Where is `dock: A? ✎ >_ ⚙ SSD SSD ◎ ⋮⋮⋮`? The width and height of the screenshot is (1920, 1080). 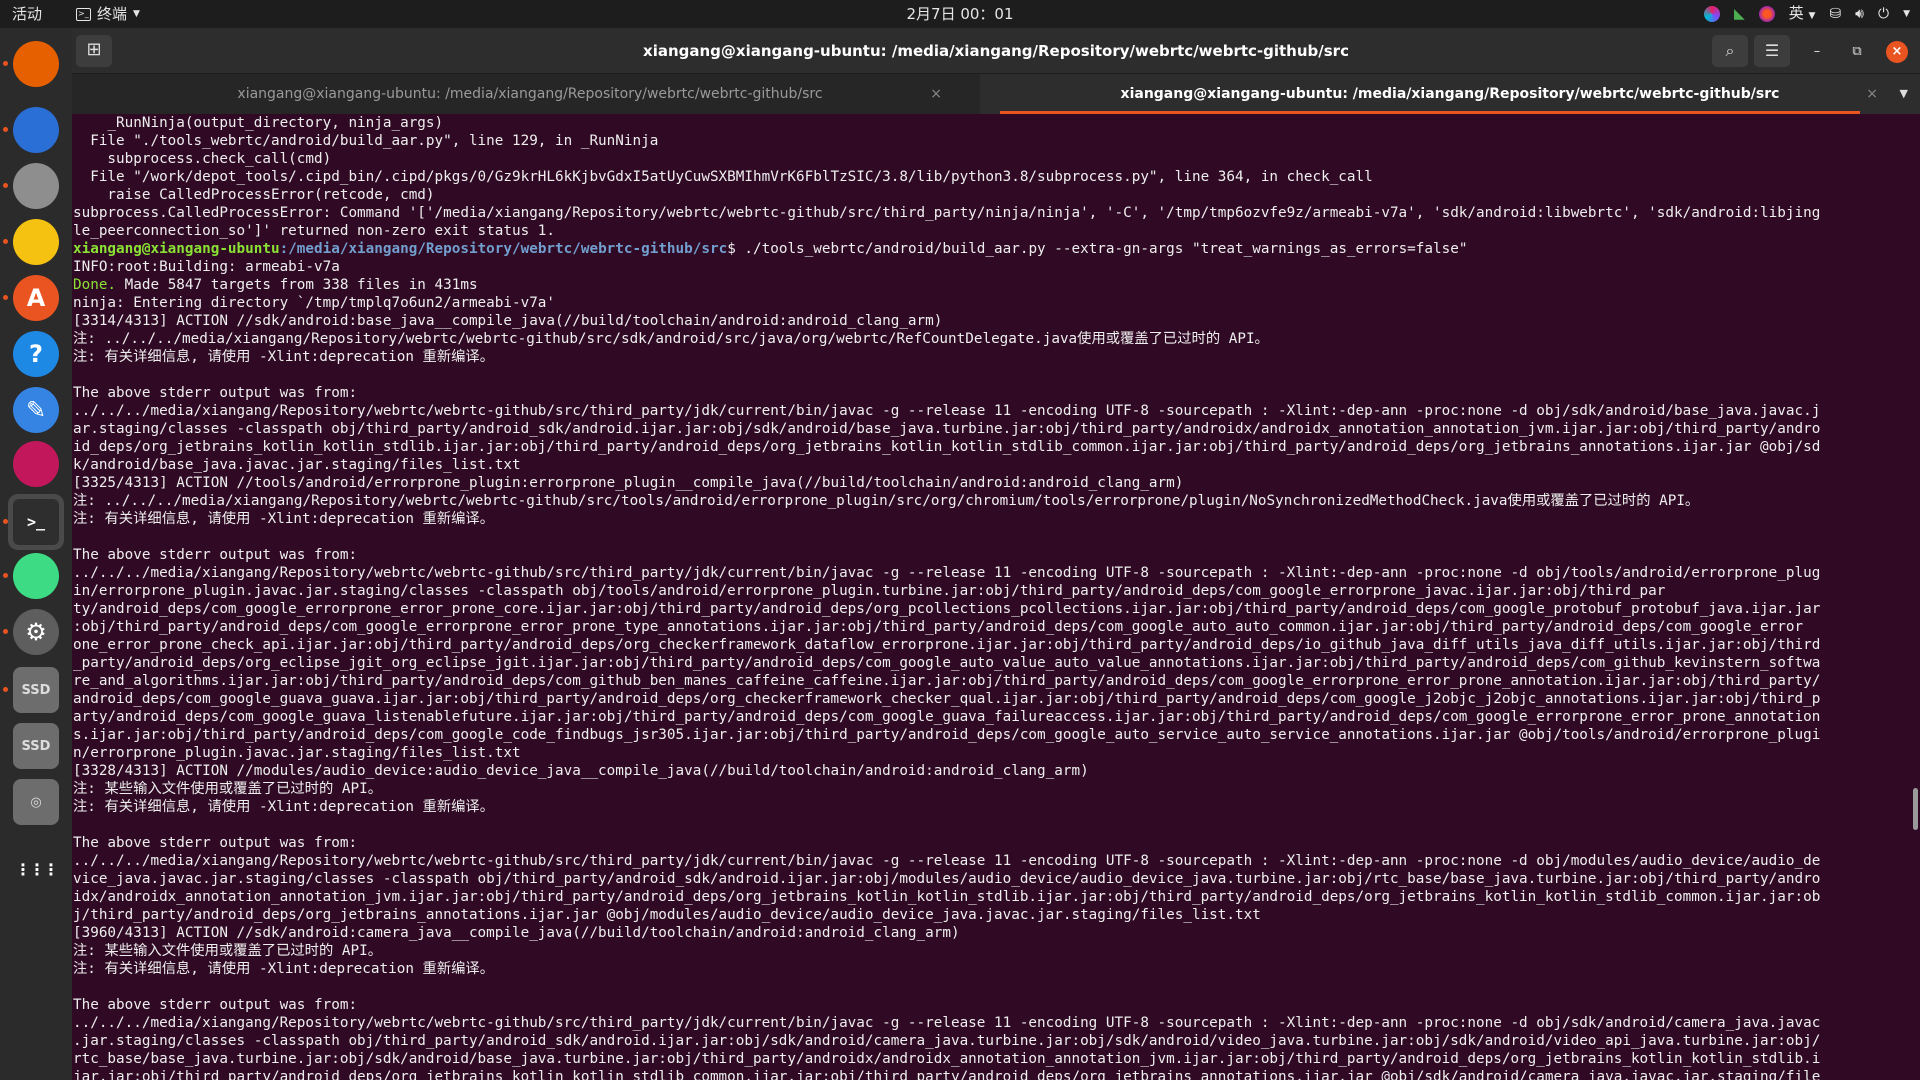
dock: A? ✎ >_ ⚙ SSD SSD ◎ ⋮⋮⋮ is located at coordinates (36, 554).